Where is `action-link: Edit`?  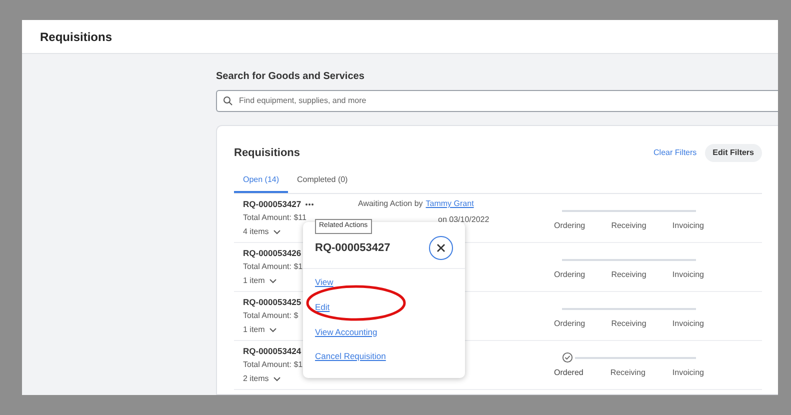 action-link: Edit is located at coordinates (322, 307).